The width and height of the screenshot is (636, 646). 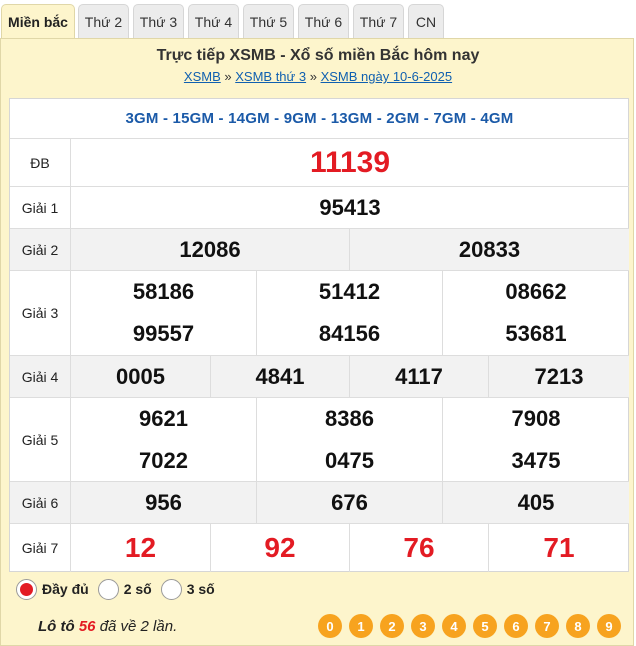 I want to click on tab-thu-2: Thứ 2, so click(x=103, y=21).